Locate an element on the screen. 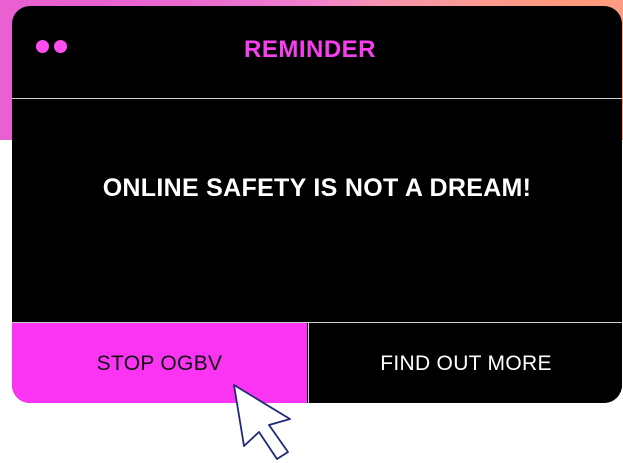 The height and width of the screenshot is (463, 623). dialog-title: REMINDER is located at coordinates (309, 49).